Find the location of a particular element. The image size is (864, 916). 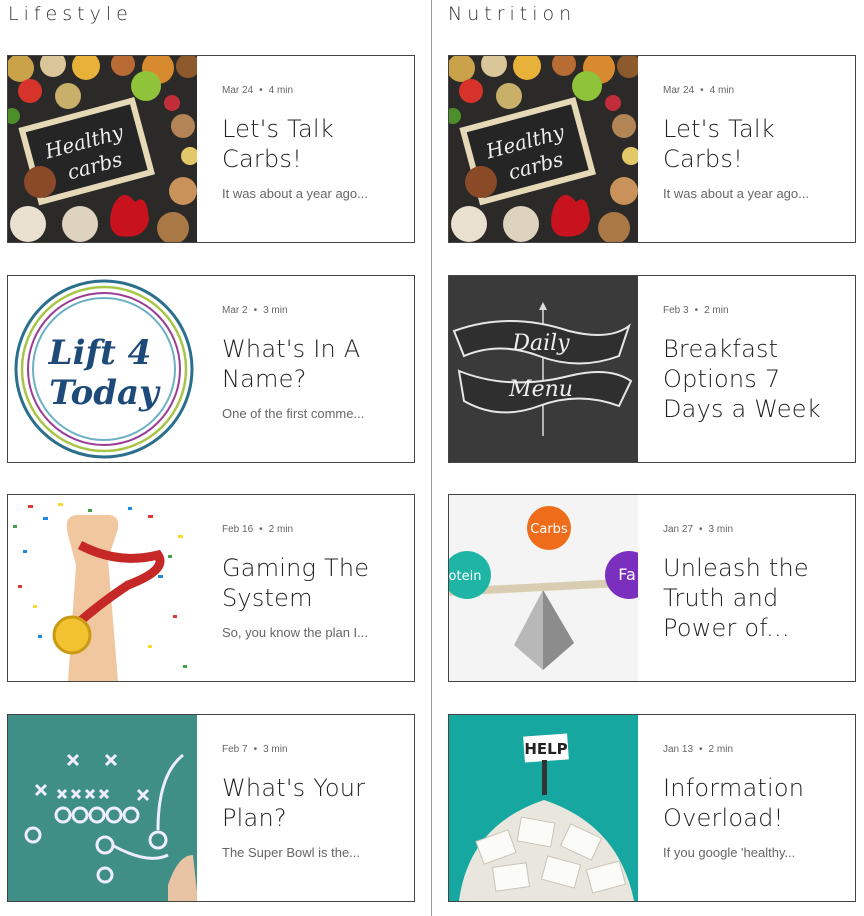

post-image-macro-balance: Carbs otein Fa is located at coordinates (543, 588).